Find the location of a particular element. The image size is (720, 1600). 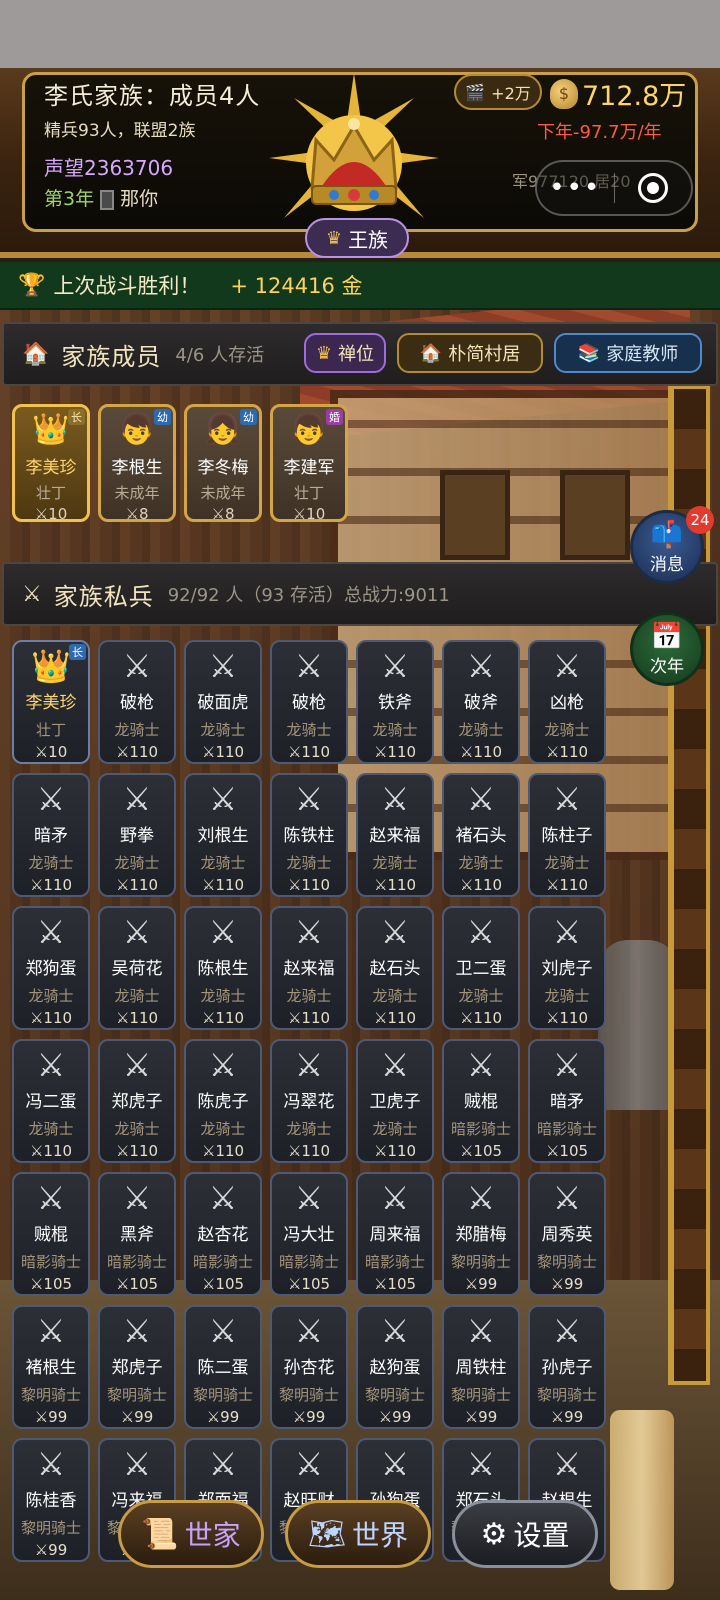

soldier-card: ⚔ 野拳 龙骑士 ⚔110 is located at coordinates (137, 835).